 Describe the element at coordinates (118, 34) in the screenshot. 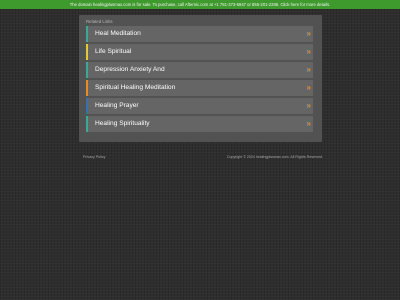

I see `related-link-label: Heal Meditation` at that location.